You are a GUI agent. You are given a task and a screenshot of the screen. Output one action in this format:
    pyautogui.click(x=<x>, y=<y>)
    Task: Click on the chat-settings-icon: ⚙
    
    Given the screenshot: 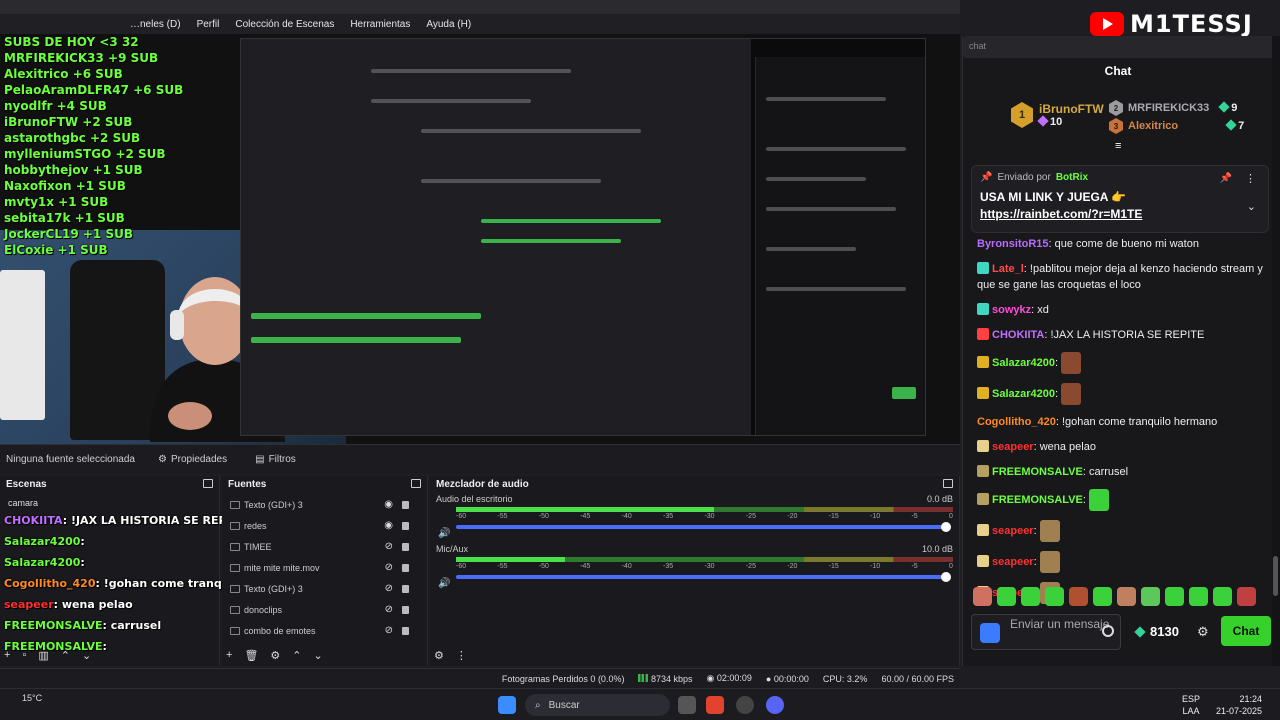 What is the action you would take?
    pyautogui.click(x=1203, y=632)
    